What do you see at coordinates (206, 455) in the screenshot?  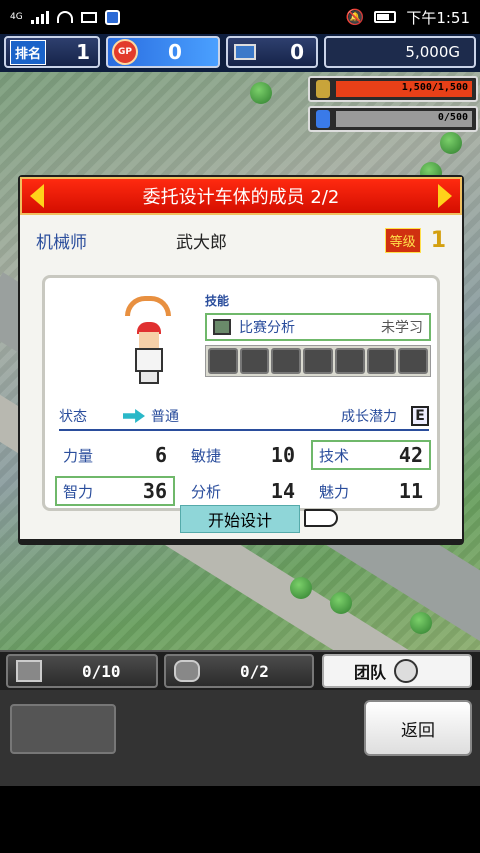 I see `stat-label: 敏捷` at bounding box center [206, 455].